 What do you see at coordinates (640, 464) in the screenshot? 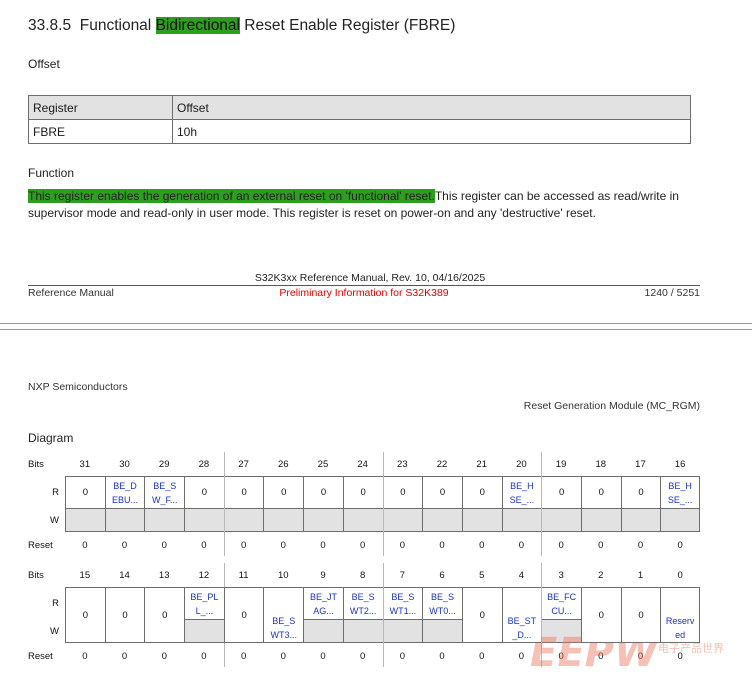
I see `upper-bit-number: 17` at bounding box center [640, 464].